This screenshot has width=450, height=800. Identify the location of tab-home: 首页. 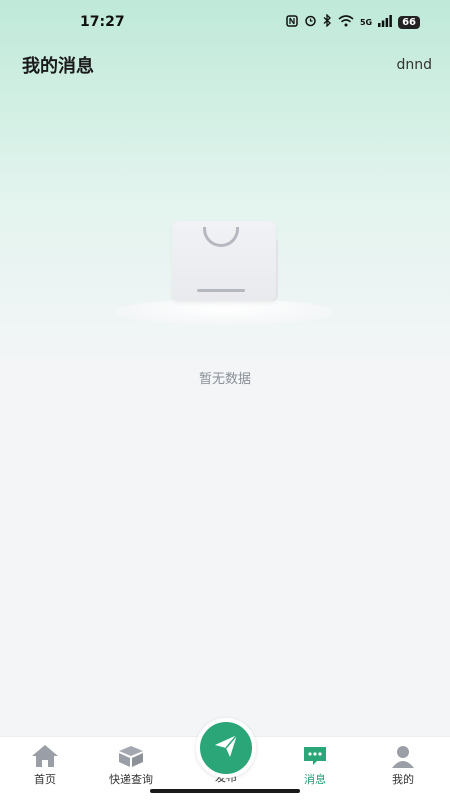
(45, 762).